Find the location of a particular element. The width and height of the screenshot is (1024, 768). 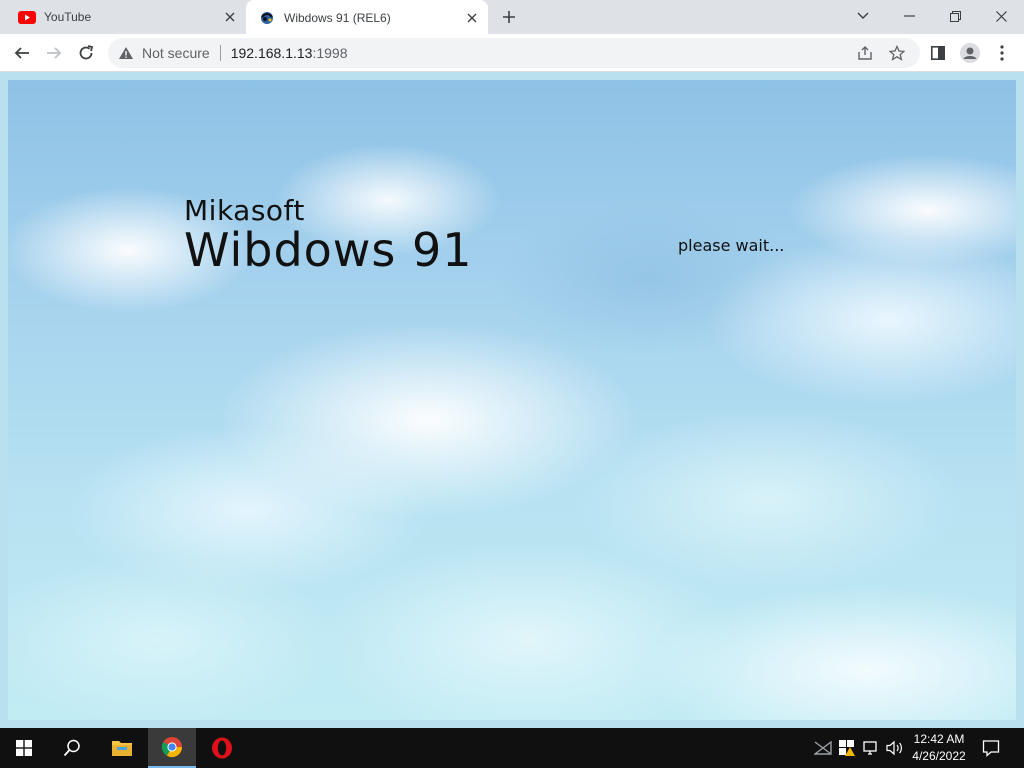

url-host: 192.168.1.13 is located at coordinates (272, 53).